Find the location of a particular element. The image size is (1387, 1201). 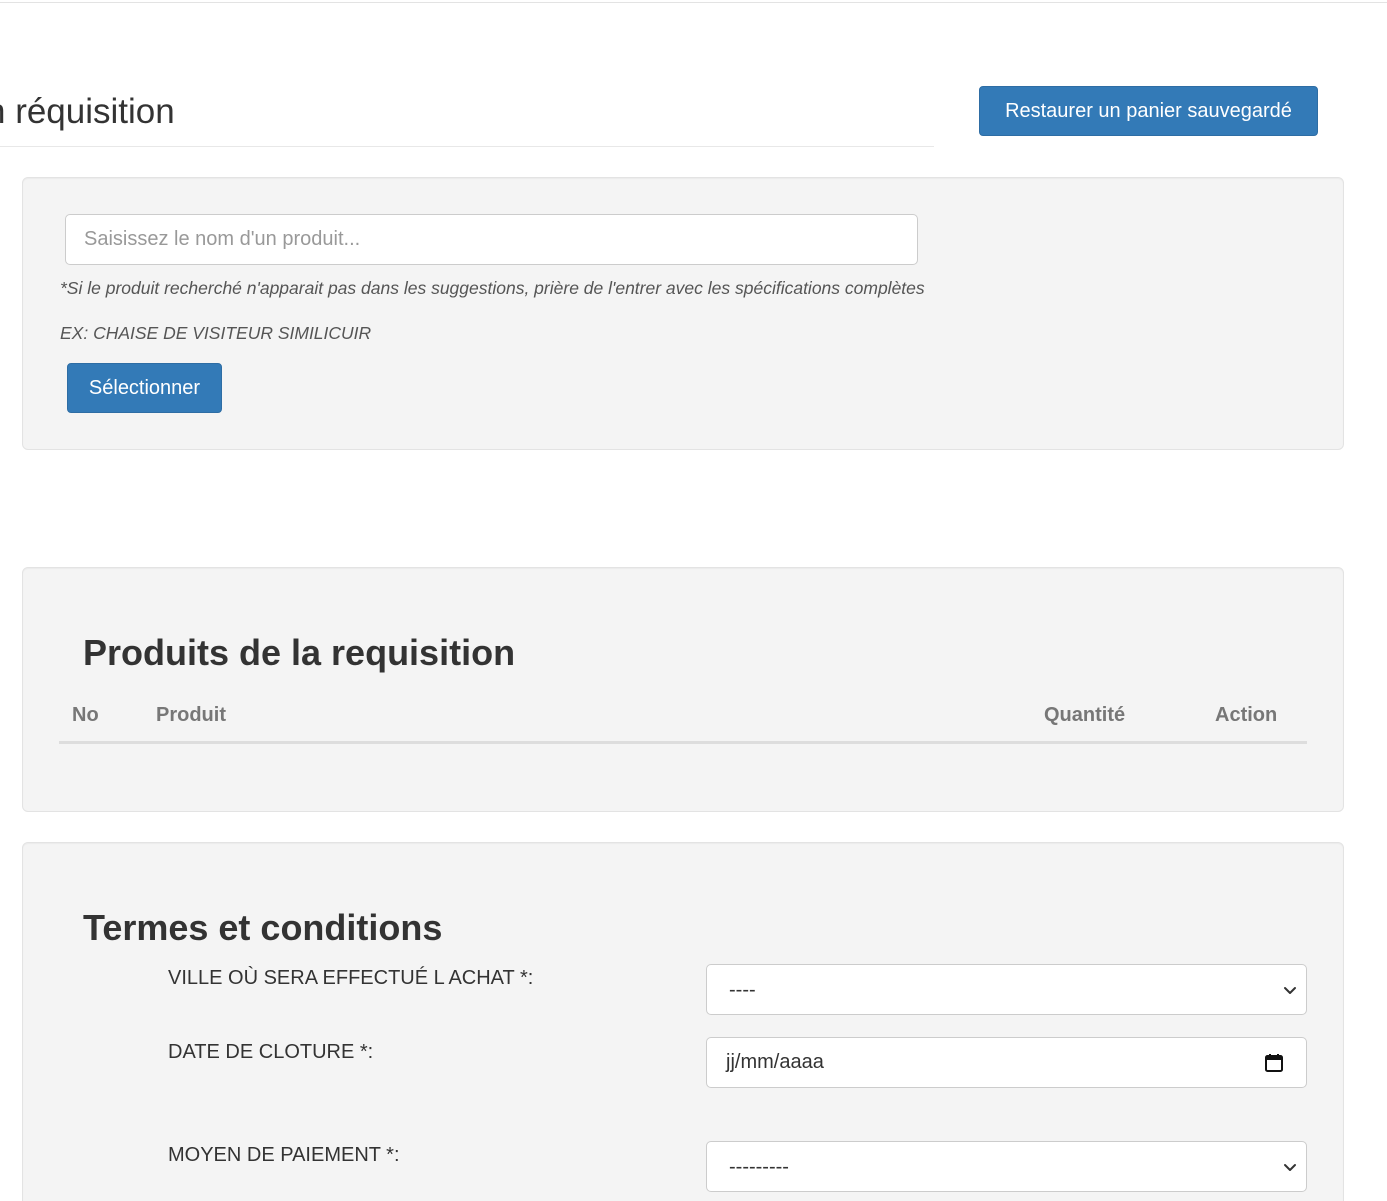

product-search-input is located at coordinates (491, 239).